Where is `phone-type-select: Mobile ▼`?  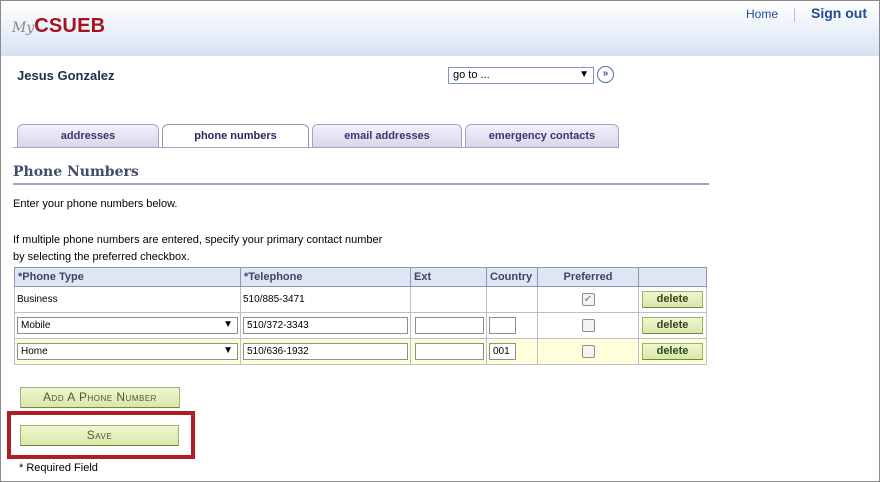
phone-type-select: Mobile ▼ is located at coordinates (127, 325).